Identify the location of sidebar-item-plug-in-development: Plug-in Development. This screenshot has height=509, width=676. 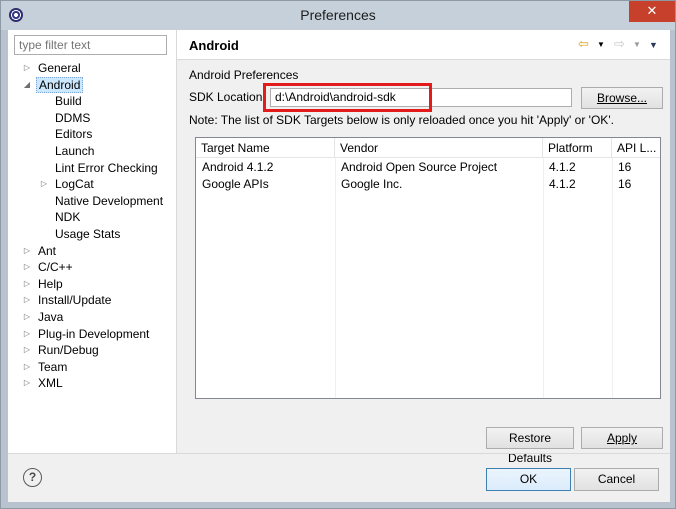
(93, 334).